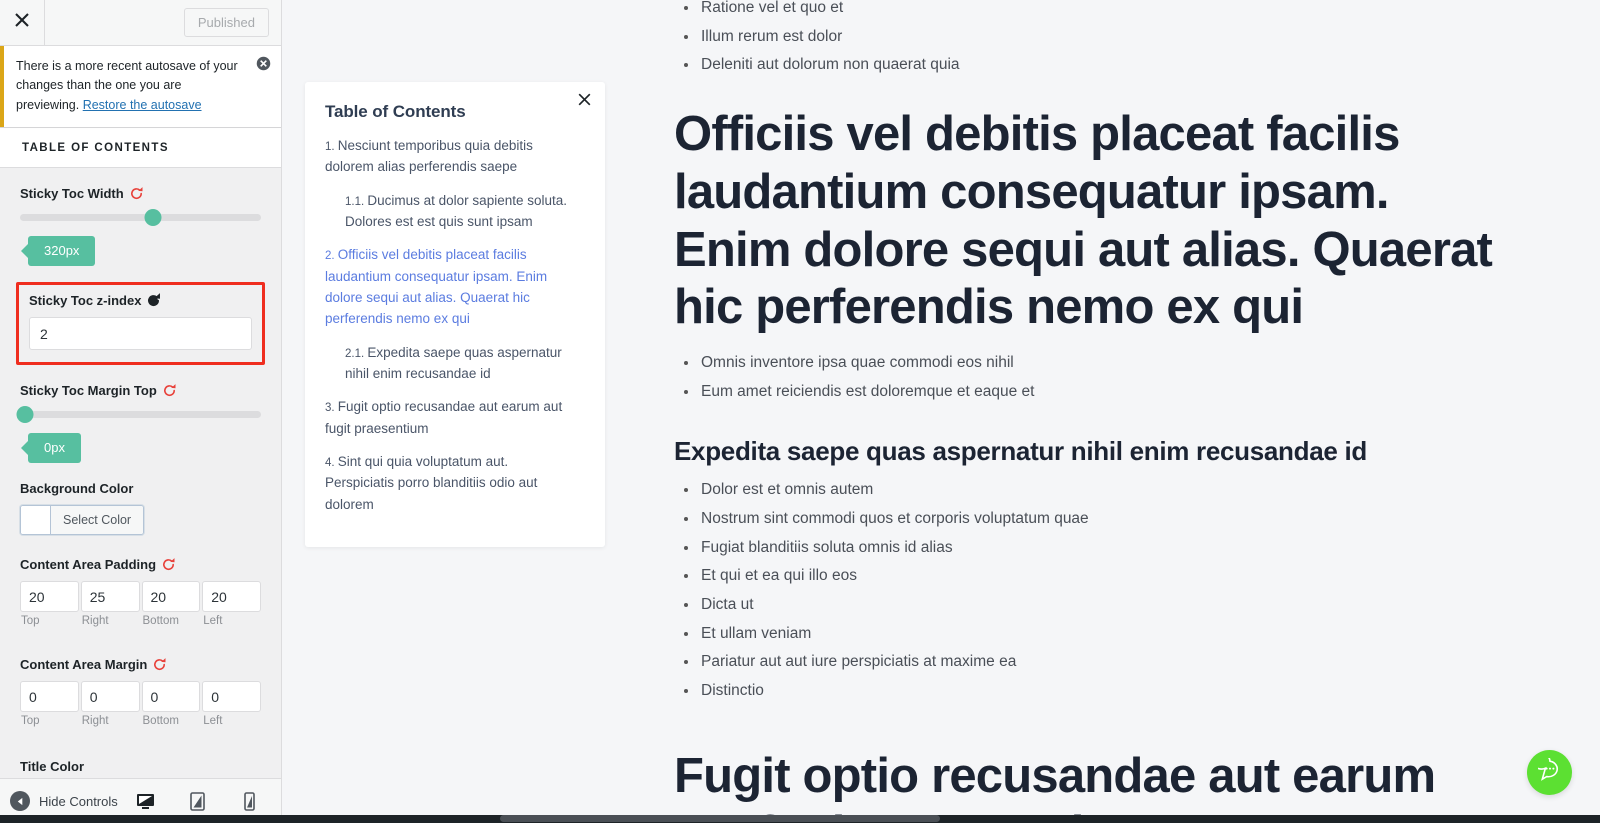 This screenshot has height=823, width=1600. Describe the element at coordinates (142, 105) in the screenshot. I see `restore-autosave-link: Restore the autosave` at that location.